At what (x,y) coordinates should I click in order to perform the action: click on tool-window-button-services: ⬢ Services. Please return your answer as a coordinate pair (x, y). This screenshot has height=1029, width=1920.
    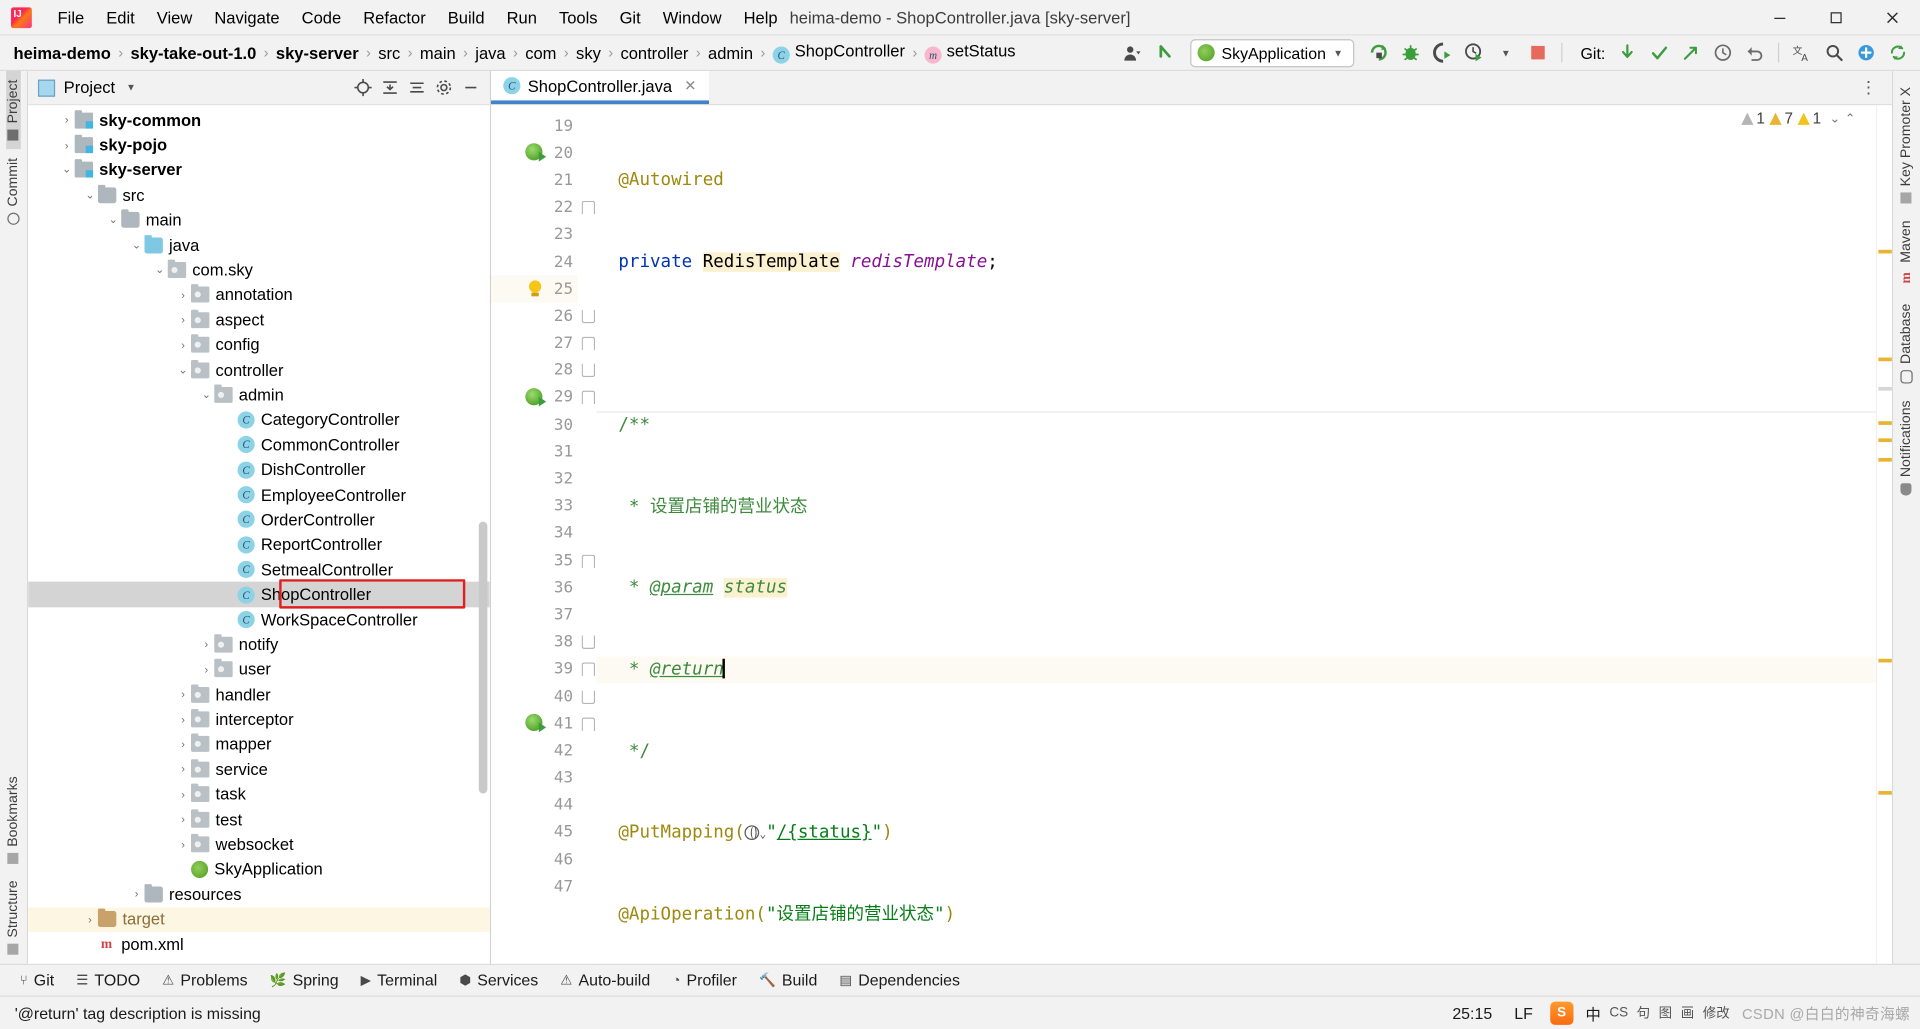
    Looking at the image, I should click on (499, 980).